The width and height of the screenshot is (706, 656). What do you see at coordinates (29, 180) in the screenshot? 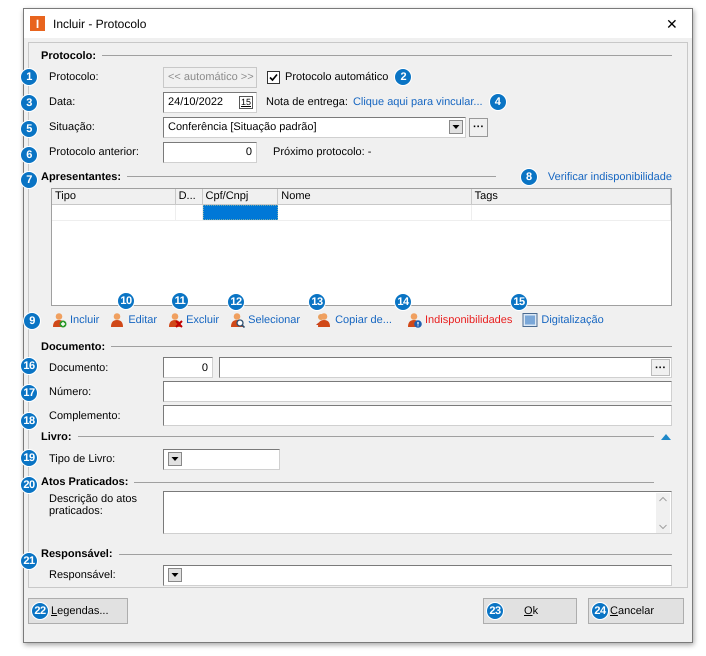
I see `callout-number: 7` at bounding box center [29, 180].